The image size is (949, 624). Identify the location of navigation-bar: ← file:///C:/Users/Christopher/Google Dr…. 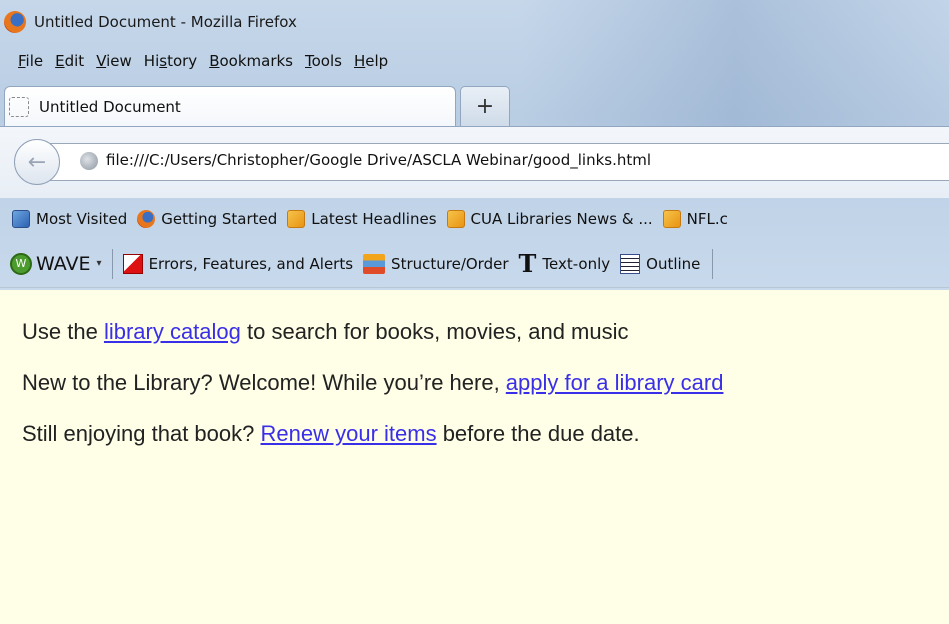
(474, 162).